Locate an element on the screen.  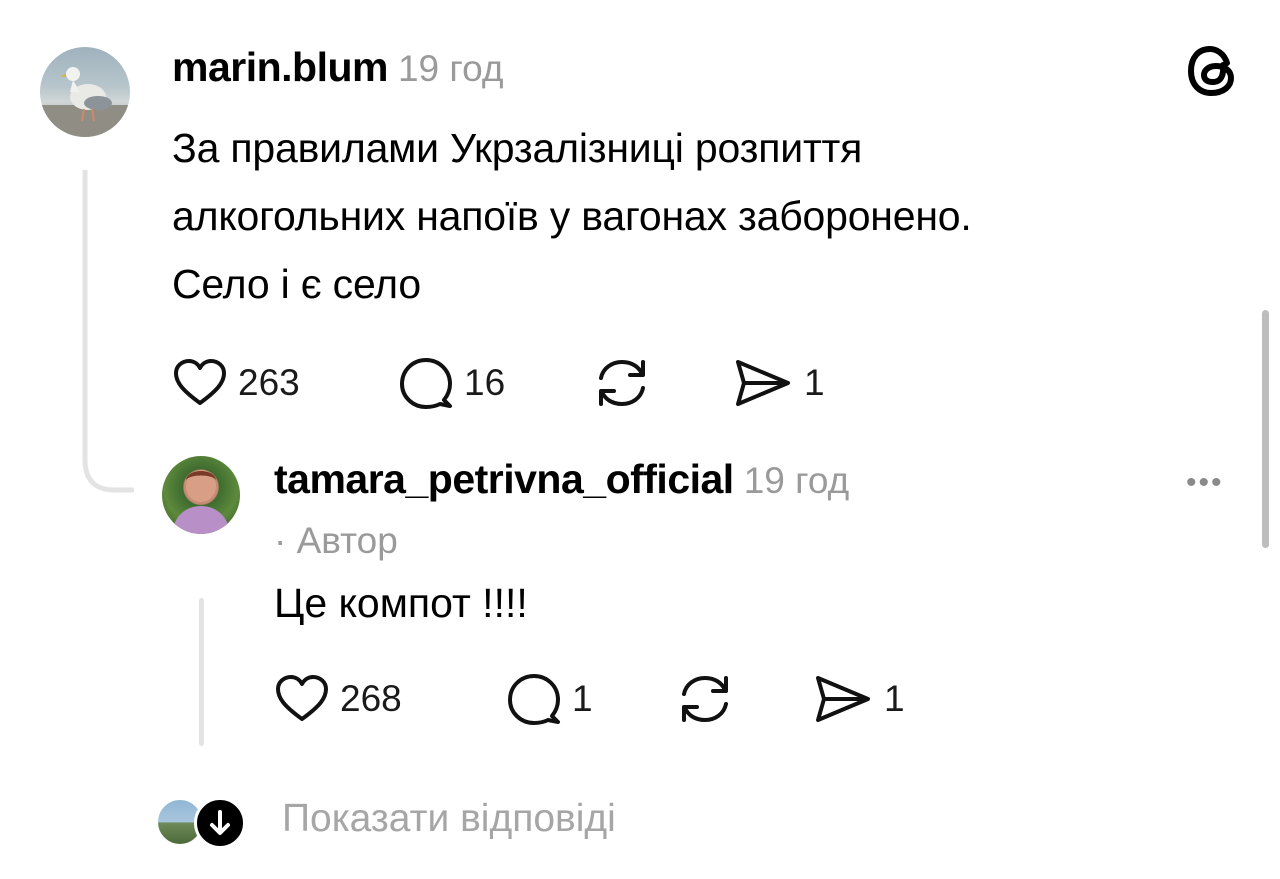
post-comment-button: 16 is located at coordinates (451, 383).